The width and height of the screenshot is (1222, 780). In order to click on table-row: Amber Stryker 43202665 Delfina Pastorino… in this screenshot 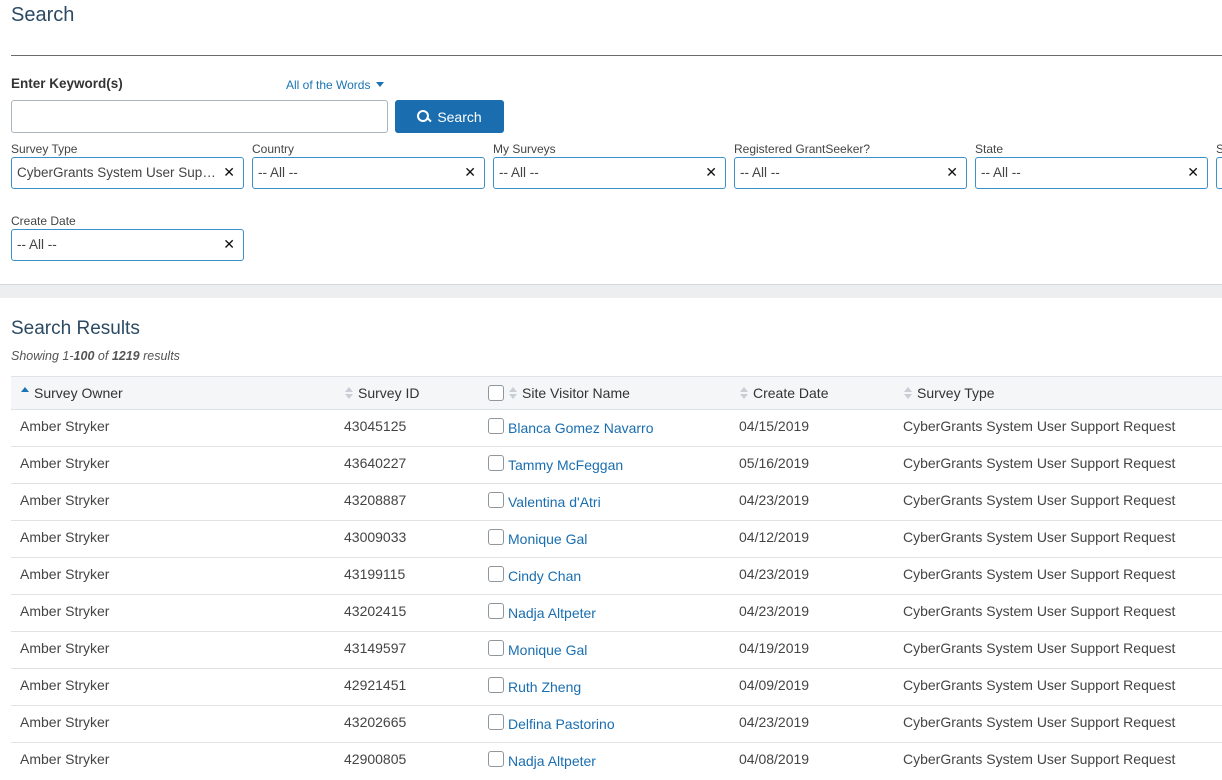, I will do `click(616, 724)`.